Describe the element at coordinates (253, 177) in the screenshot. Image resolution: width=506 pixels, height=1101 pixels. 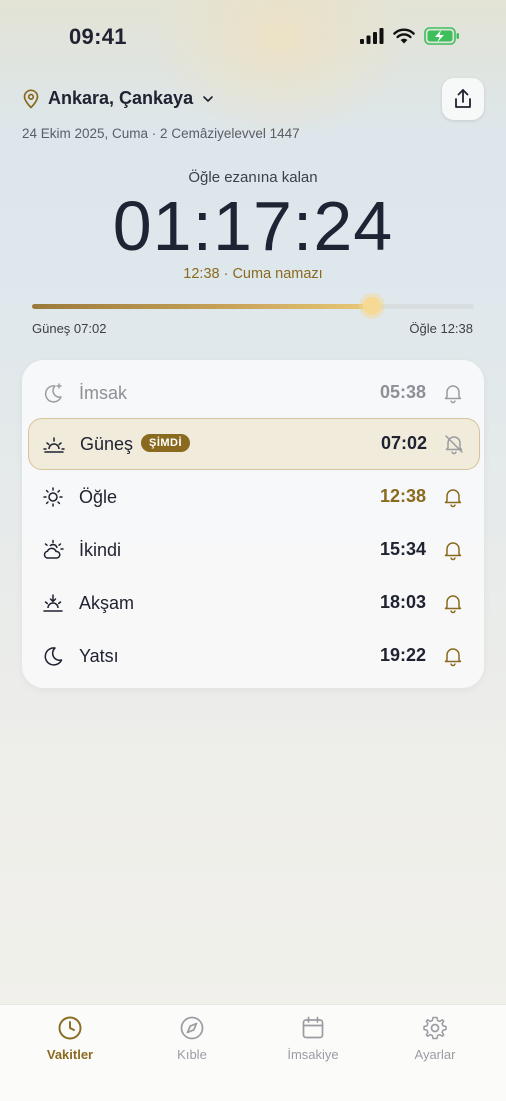
I see `countdown-label: Öğle ezanına kalan` at that location.